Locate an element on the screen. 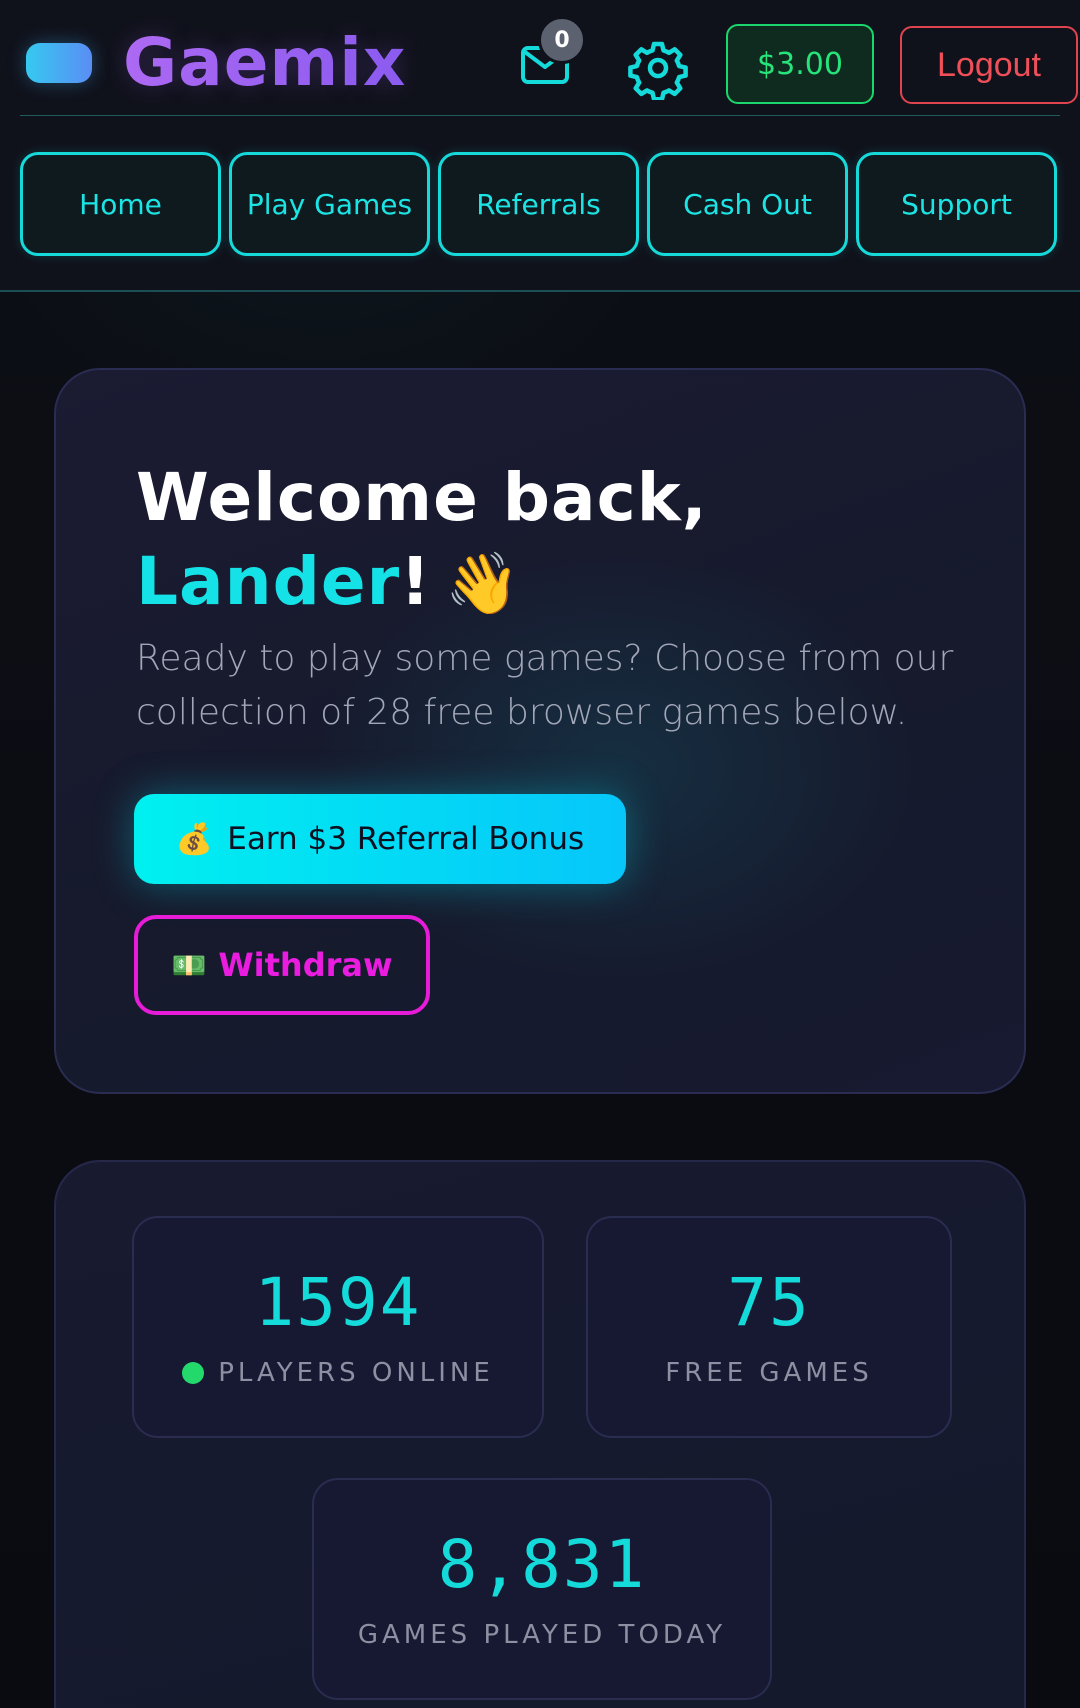 The width and height of the screenshot is (1080, 1708). nav-cash-out: Cash Out is located at coordinates (747, 204).